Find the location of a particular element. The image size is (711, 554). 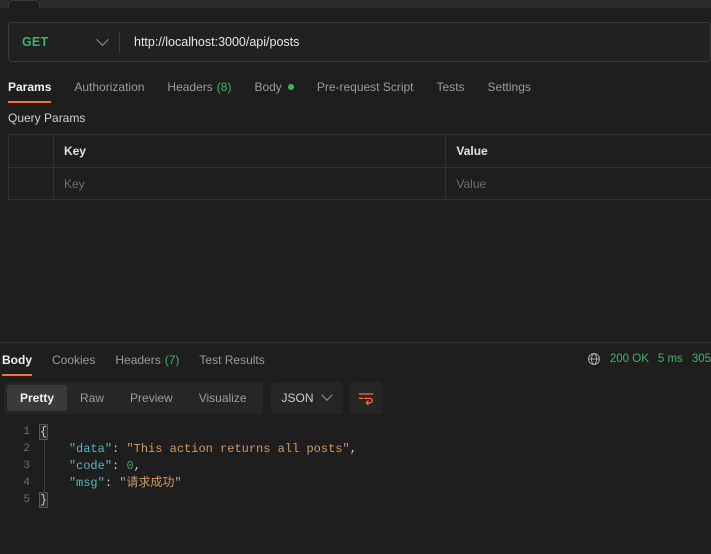

token-key: "data" is located at coordinates (90, 449).